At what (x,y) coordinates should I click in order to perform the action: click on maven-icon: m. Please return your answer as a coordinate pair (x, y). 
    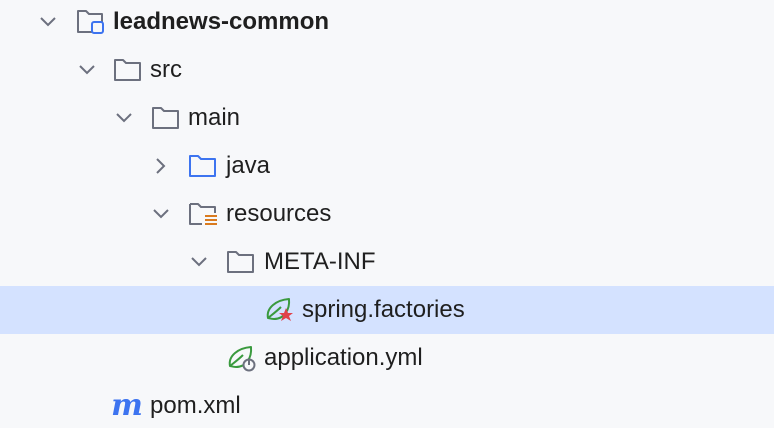
    Looking at the image, I should click on (127, 405).